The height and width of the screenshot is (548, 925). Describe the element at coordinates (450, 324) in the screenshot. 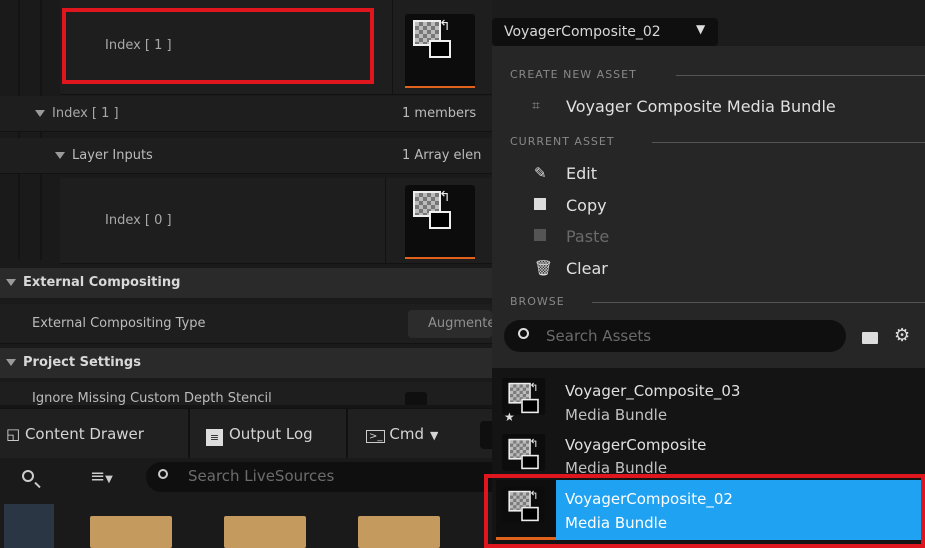

I see `external-type-dropdown: Augmente` at that location.